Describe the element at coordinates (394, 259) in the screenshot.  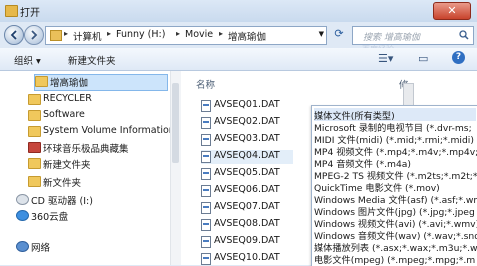
I see `filter-option: 电影文件(mpeg) (*.mpeg;*.mpg;*.m` at that location.